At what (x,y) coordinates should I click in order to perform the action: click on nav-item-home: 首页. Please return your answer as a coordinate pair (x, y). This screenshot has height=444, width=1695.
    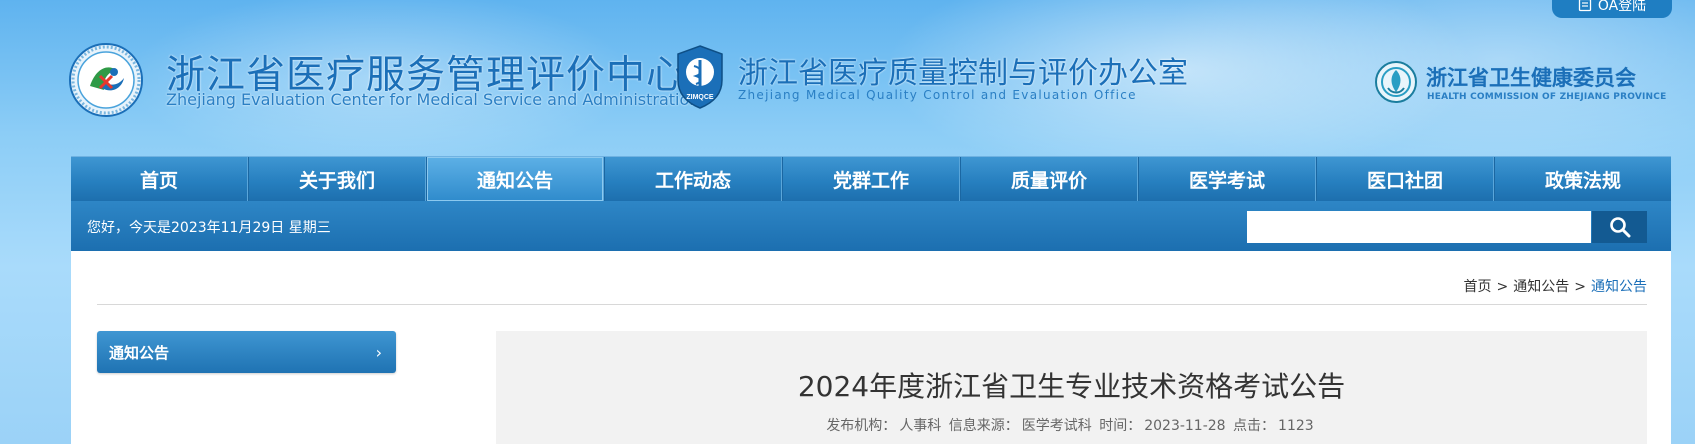
    Looking at the image, I should click on (159, 179).